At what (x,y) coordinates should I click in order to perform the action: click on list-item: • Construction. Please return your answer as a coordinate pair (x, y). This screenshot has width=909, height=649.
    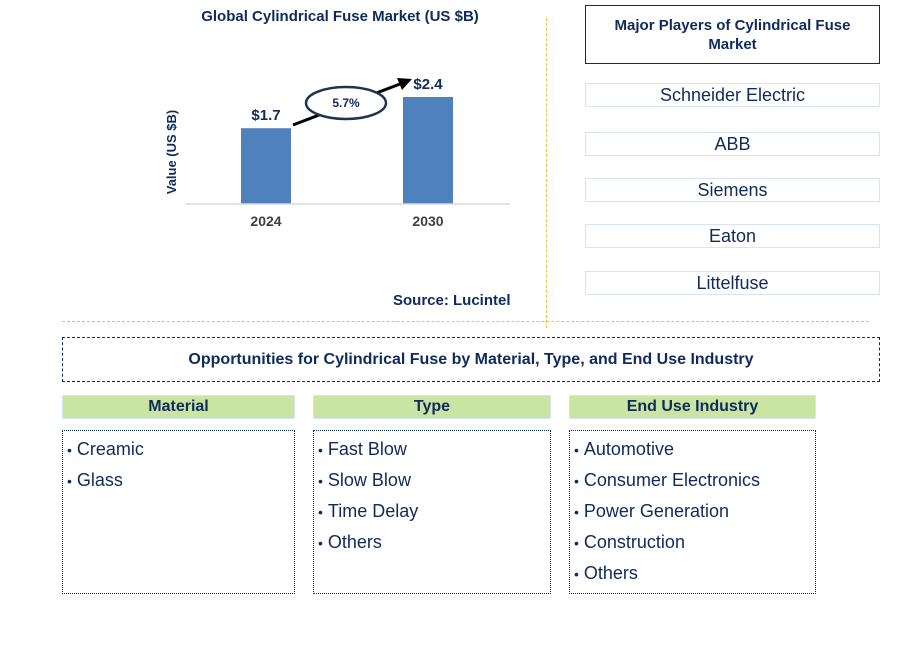
    Looking at the image, I should click on (692, 542).